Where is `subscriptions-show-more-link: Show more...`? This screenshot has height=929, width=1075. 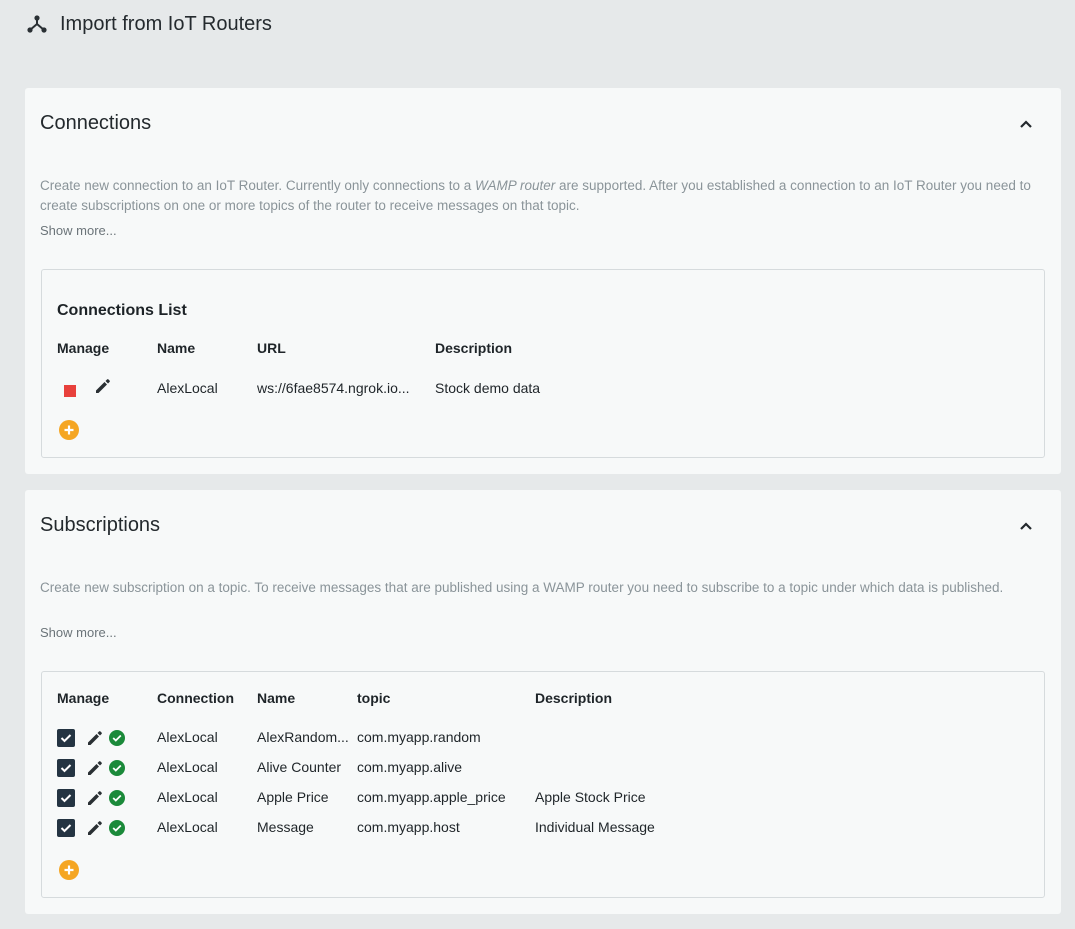
subscriptions-show-more-link: Show more... is located at coordinates (78, 632).